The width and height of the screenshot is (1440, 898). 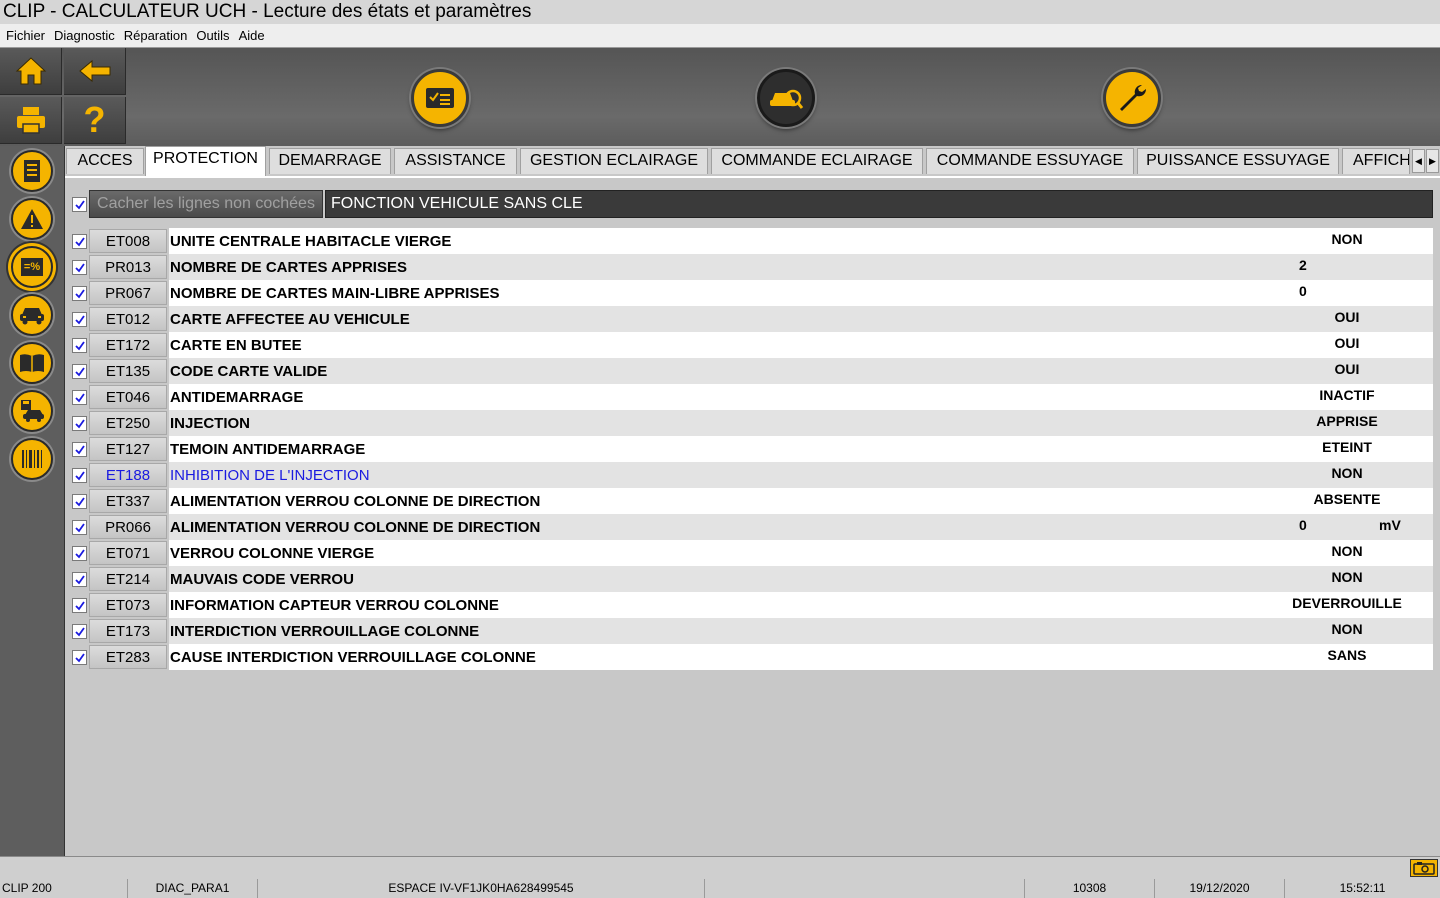 What do you see at coordinates (128, 501) in the screenshot?
I see `row-code: ET337` at bounding box center [128, 501].